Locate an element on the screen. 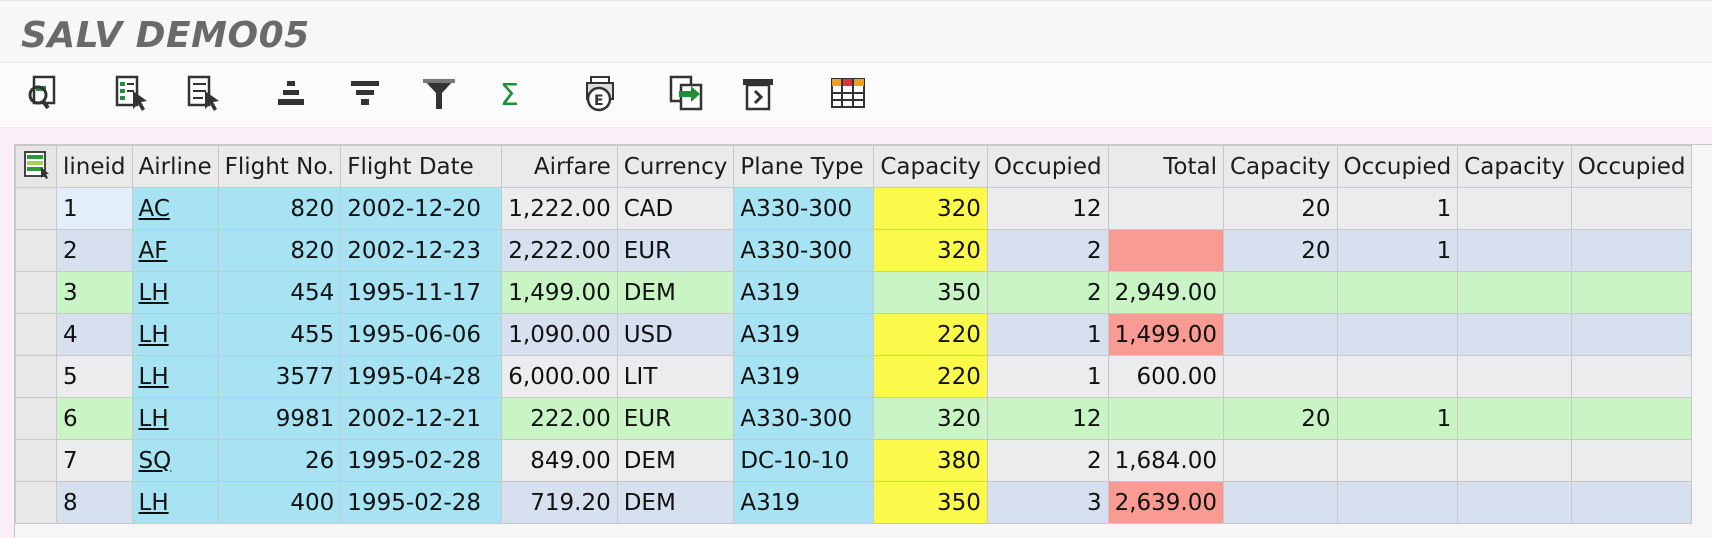 Image resolution: width=1712 pixels, height=538 pixels. cell-currency: USD is located at coordinates (675, 334).